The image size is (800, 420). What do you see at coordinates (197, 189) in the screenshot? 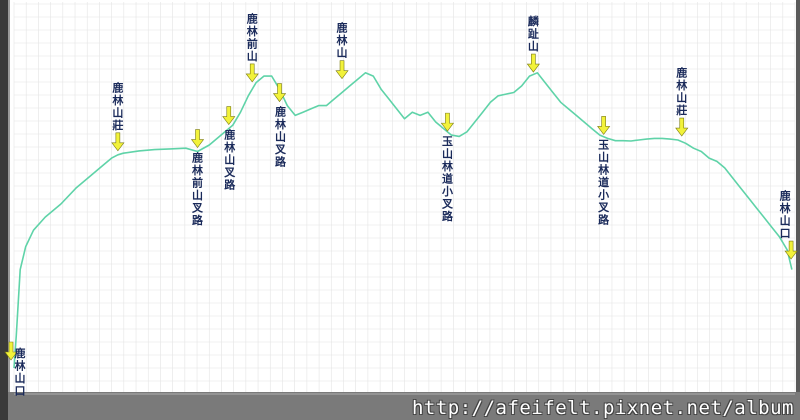
I see `annotation-label: 鹿林前山叉路` at bounding box center [197, 189].